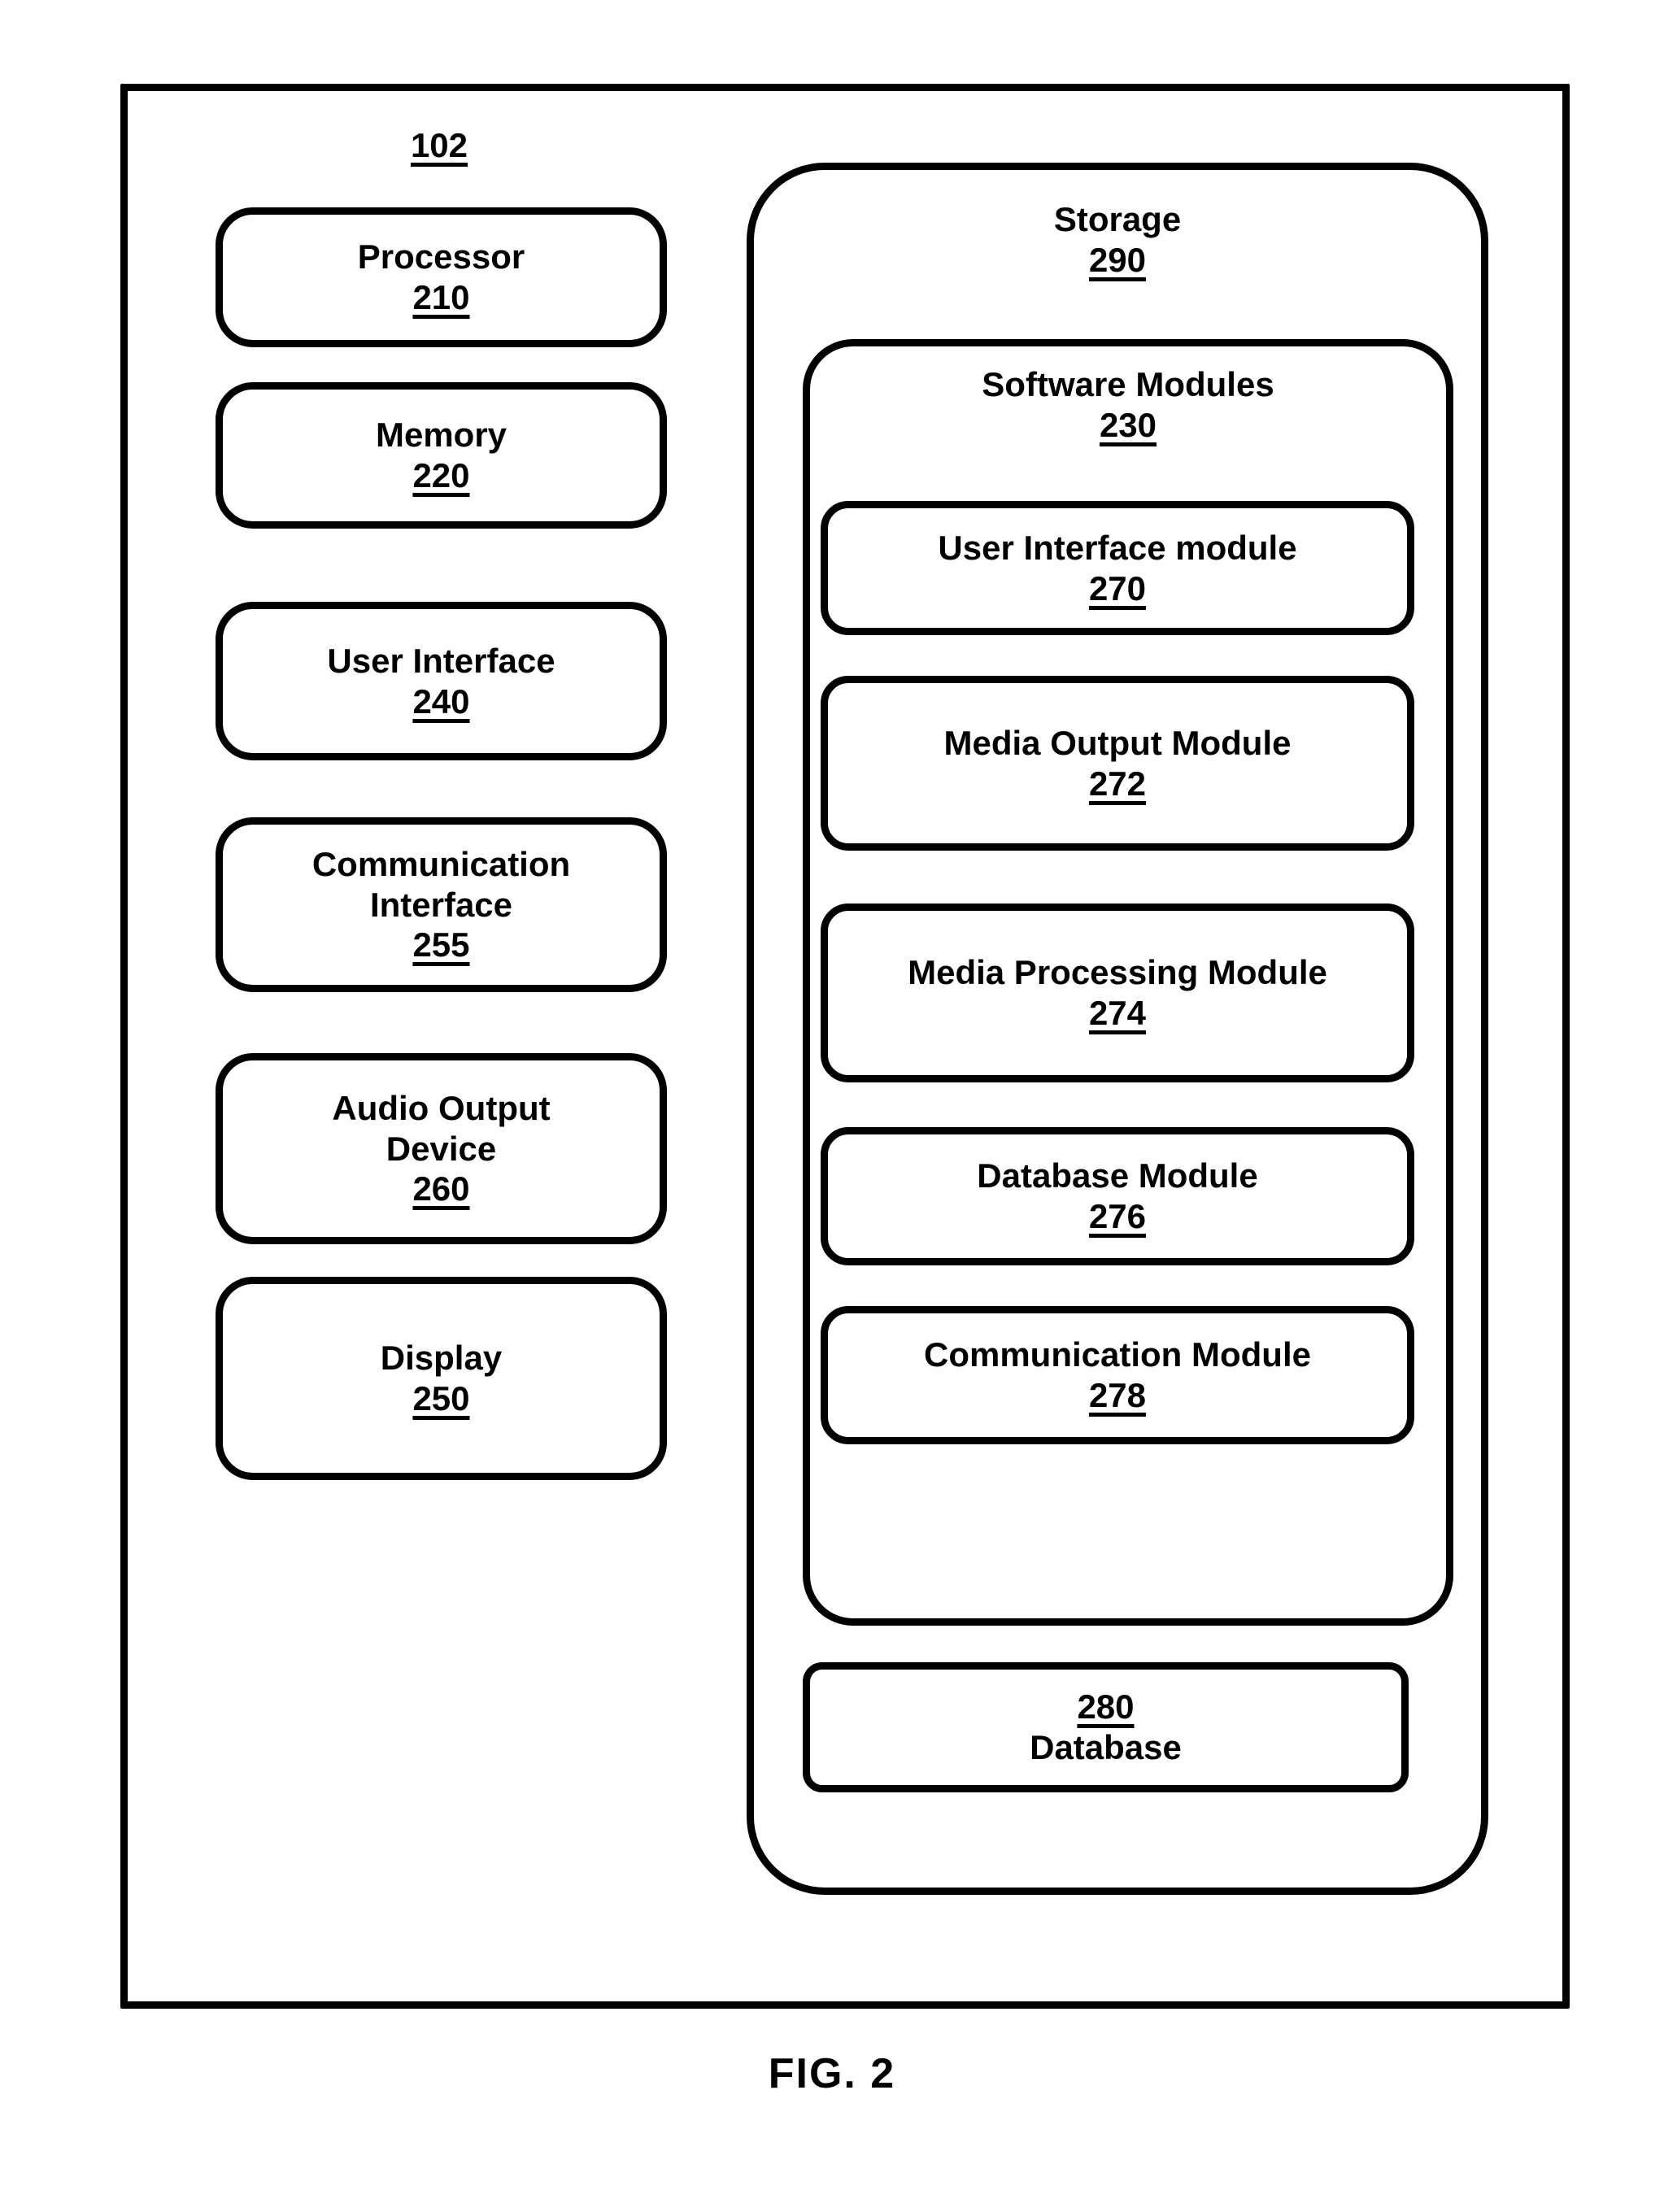 Image resolution: width=1664 pixels, height=2212 pixels. I want to click on hardware-box-255: Communication Interface 255, so click(441, 904).